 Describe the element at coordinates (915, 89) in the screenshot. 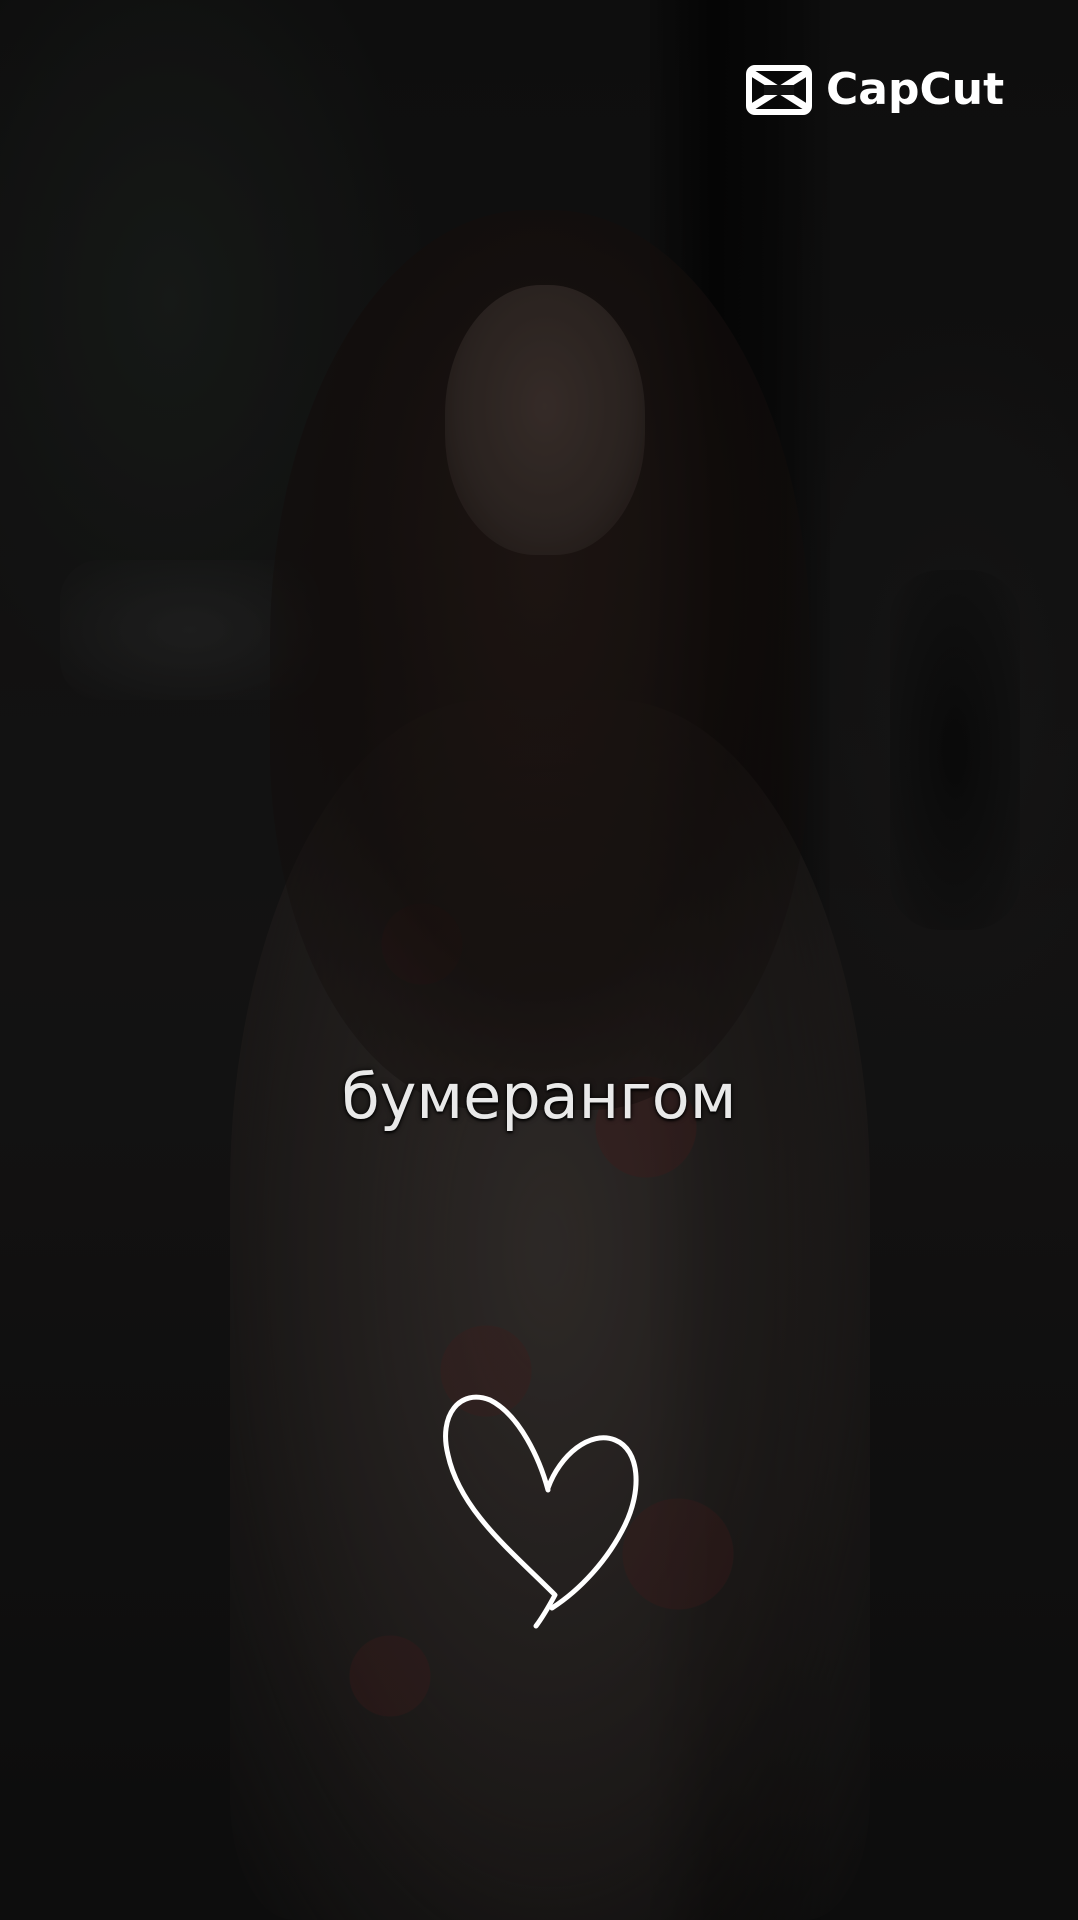

I see `capcut-logo-text: CapCut` at that location.